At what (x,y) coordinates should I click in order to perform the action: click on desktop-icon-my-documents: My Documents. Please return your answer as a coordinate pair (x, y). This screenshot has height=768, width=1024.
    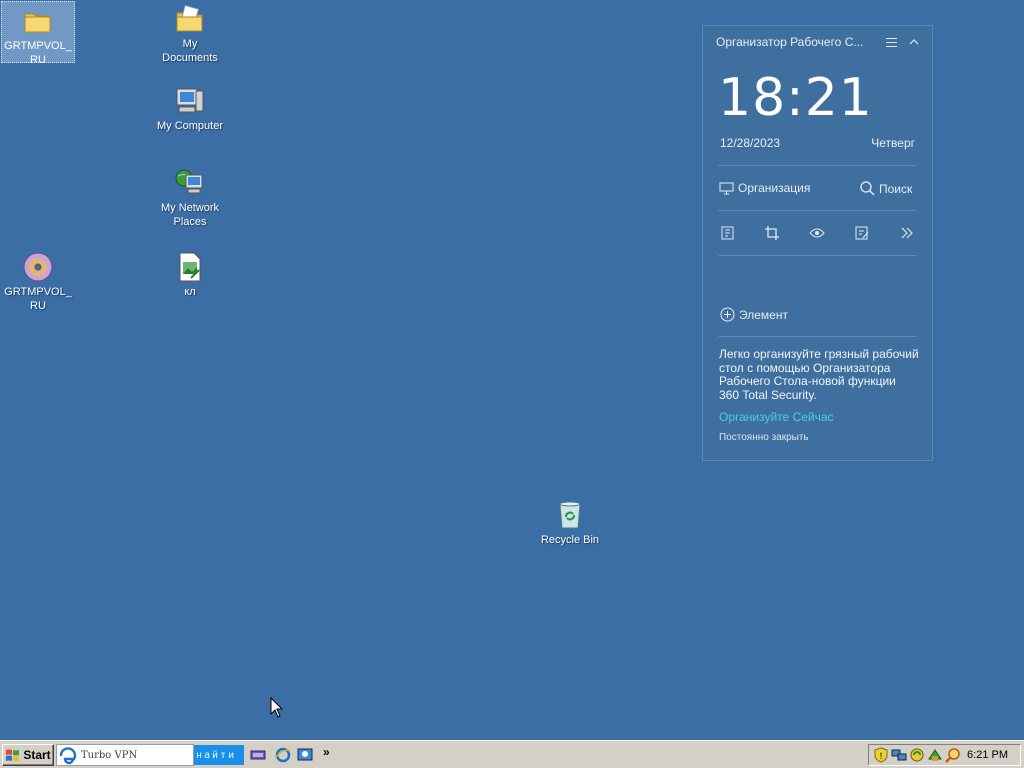
    Looking at the image, I should click on (190, 34).